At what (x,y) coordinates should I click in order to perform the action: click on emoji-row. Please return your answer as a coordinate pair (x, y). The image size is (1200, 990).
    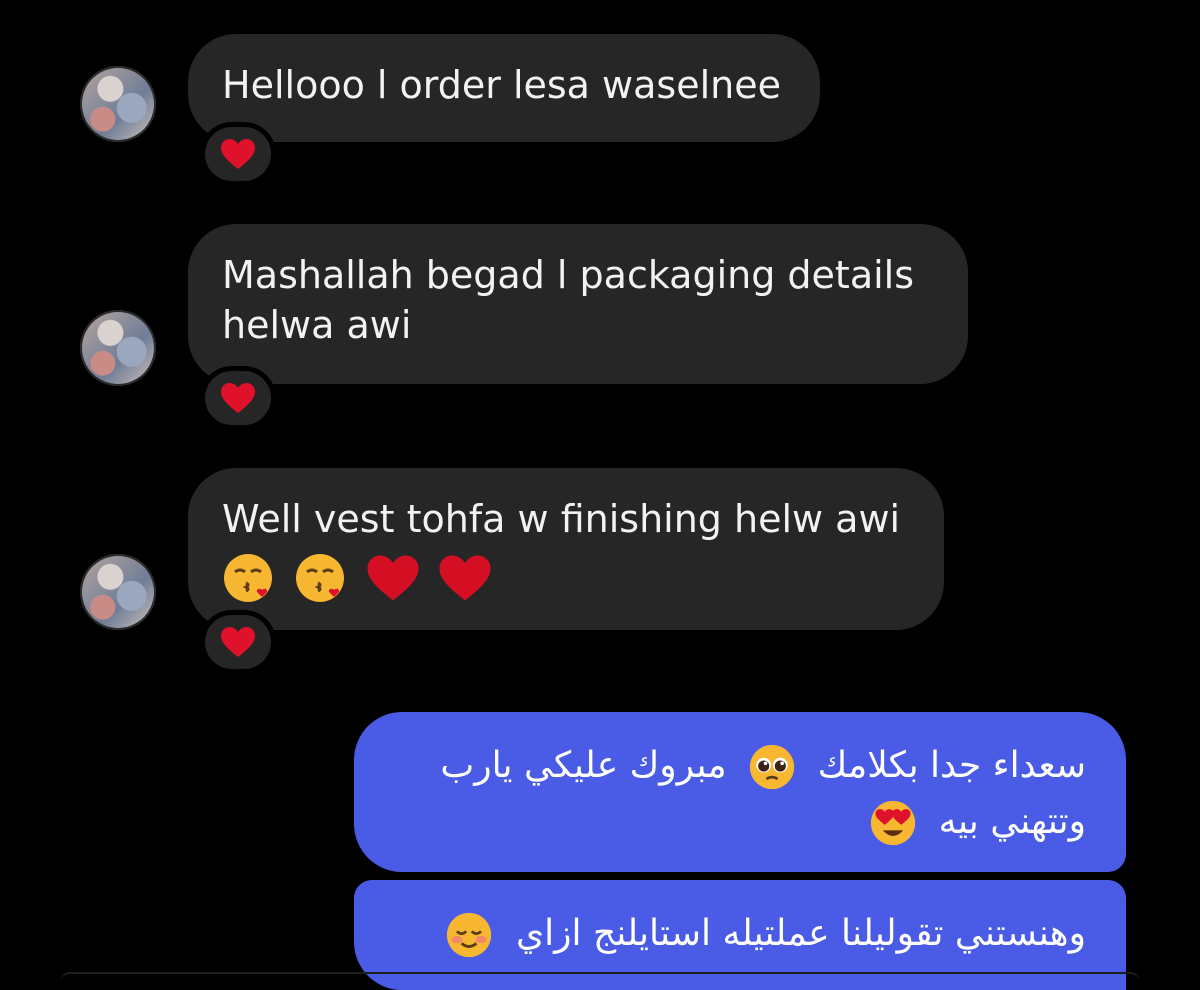
    Looking at the image, I should click on (566, 576).